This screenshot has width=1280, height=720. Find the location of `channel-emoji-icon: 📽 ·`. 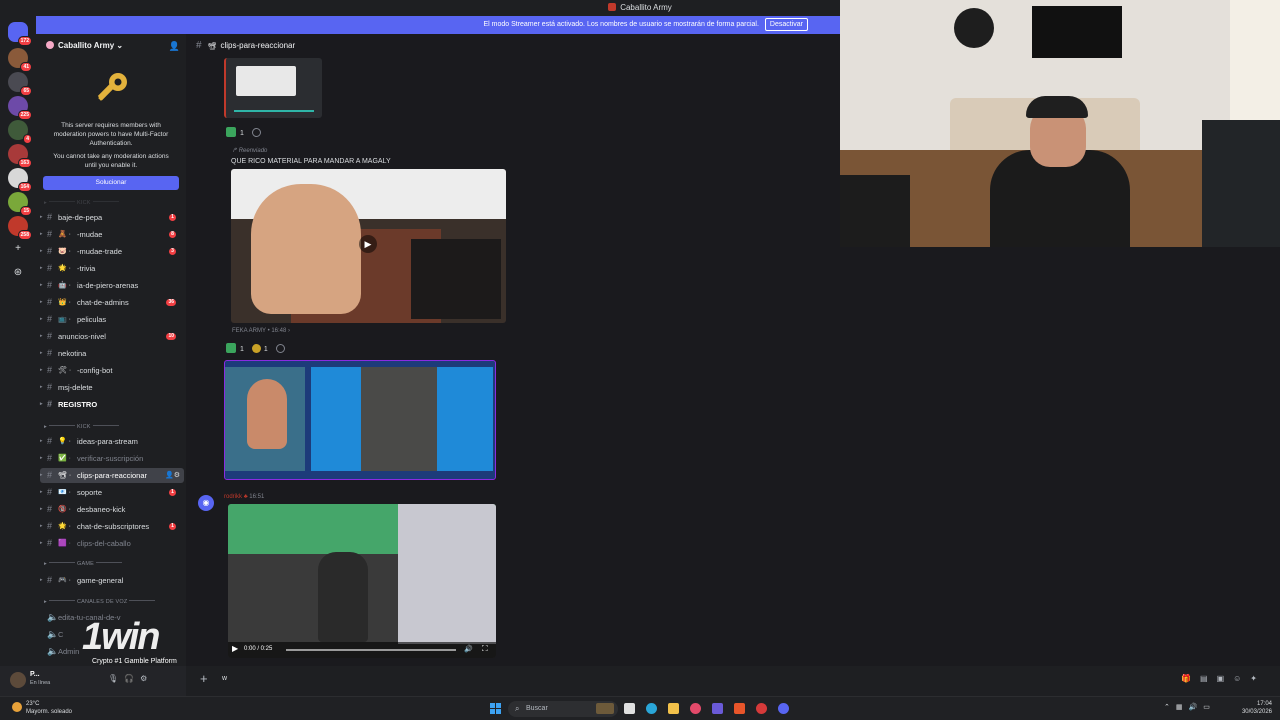

channel-emoji-icon: 📽 · is located at coordinates (65, 475).